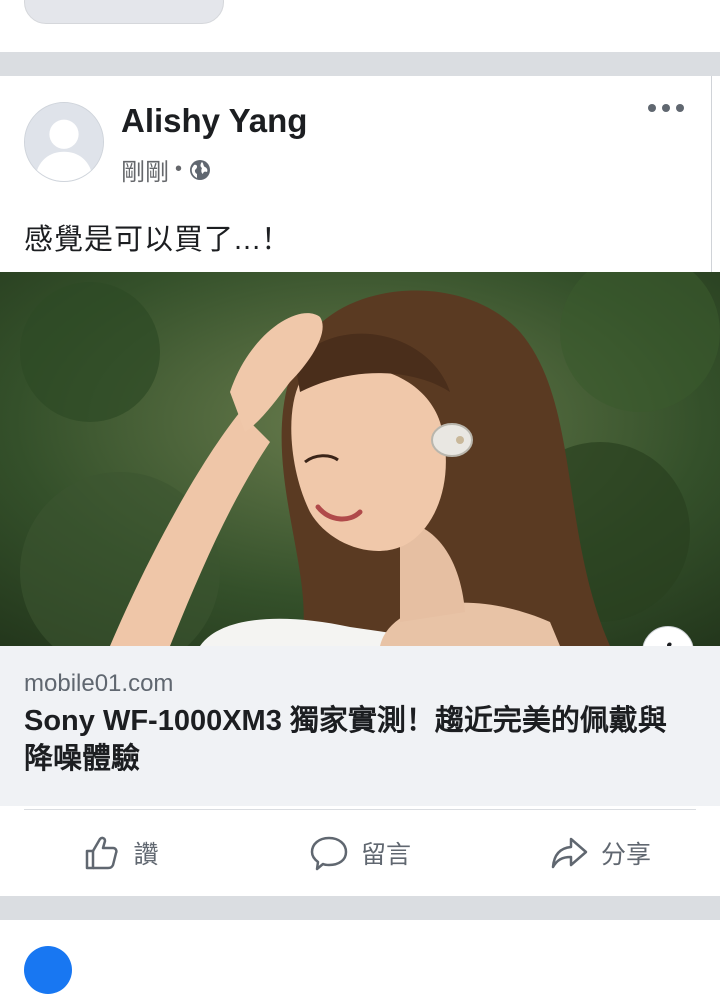 This screenshot has height=994, width=720. I want to click on like-button: 讚, so click(120, 853).